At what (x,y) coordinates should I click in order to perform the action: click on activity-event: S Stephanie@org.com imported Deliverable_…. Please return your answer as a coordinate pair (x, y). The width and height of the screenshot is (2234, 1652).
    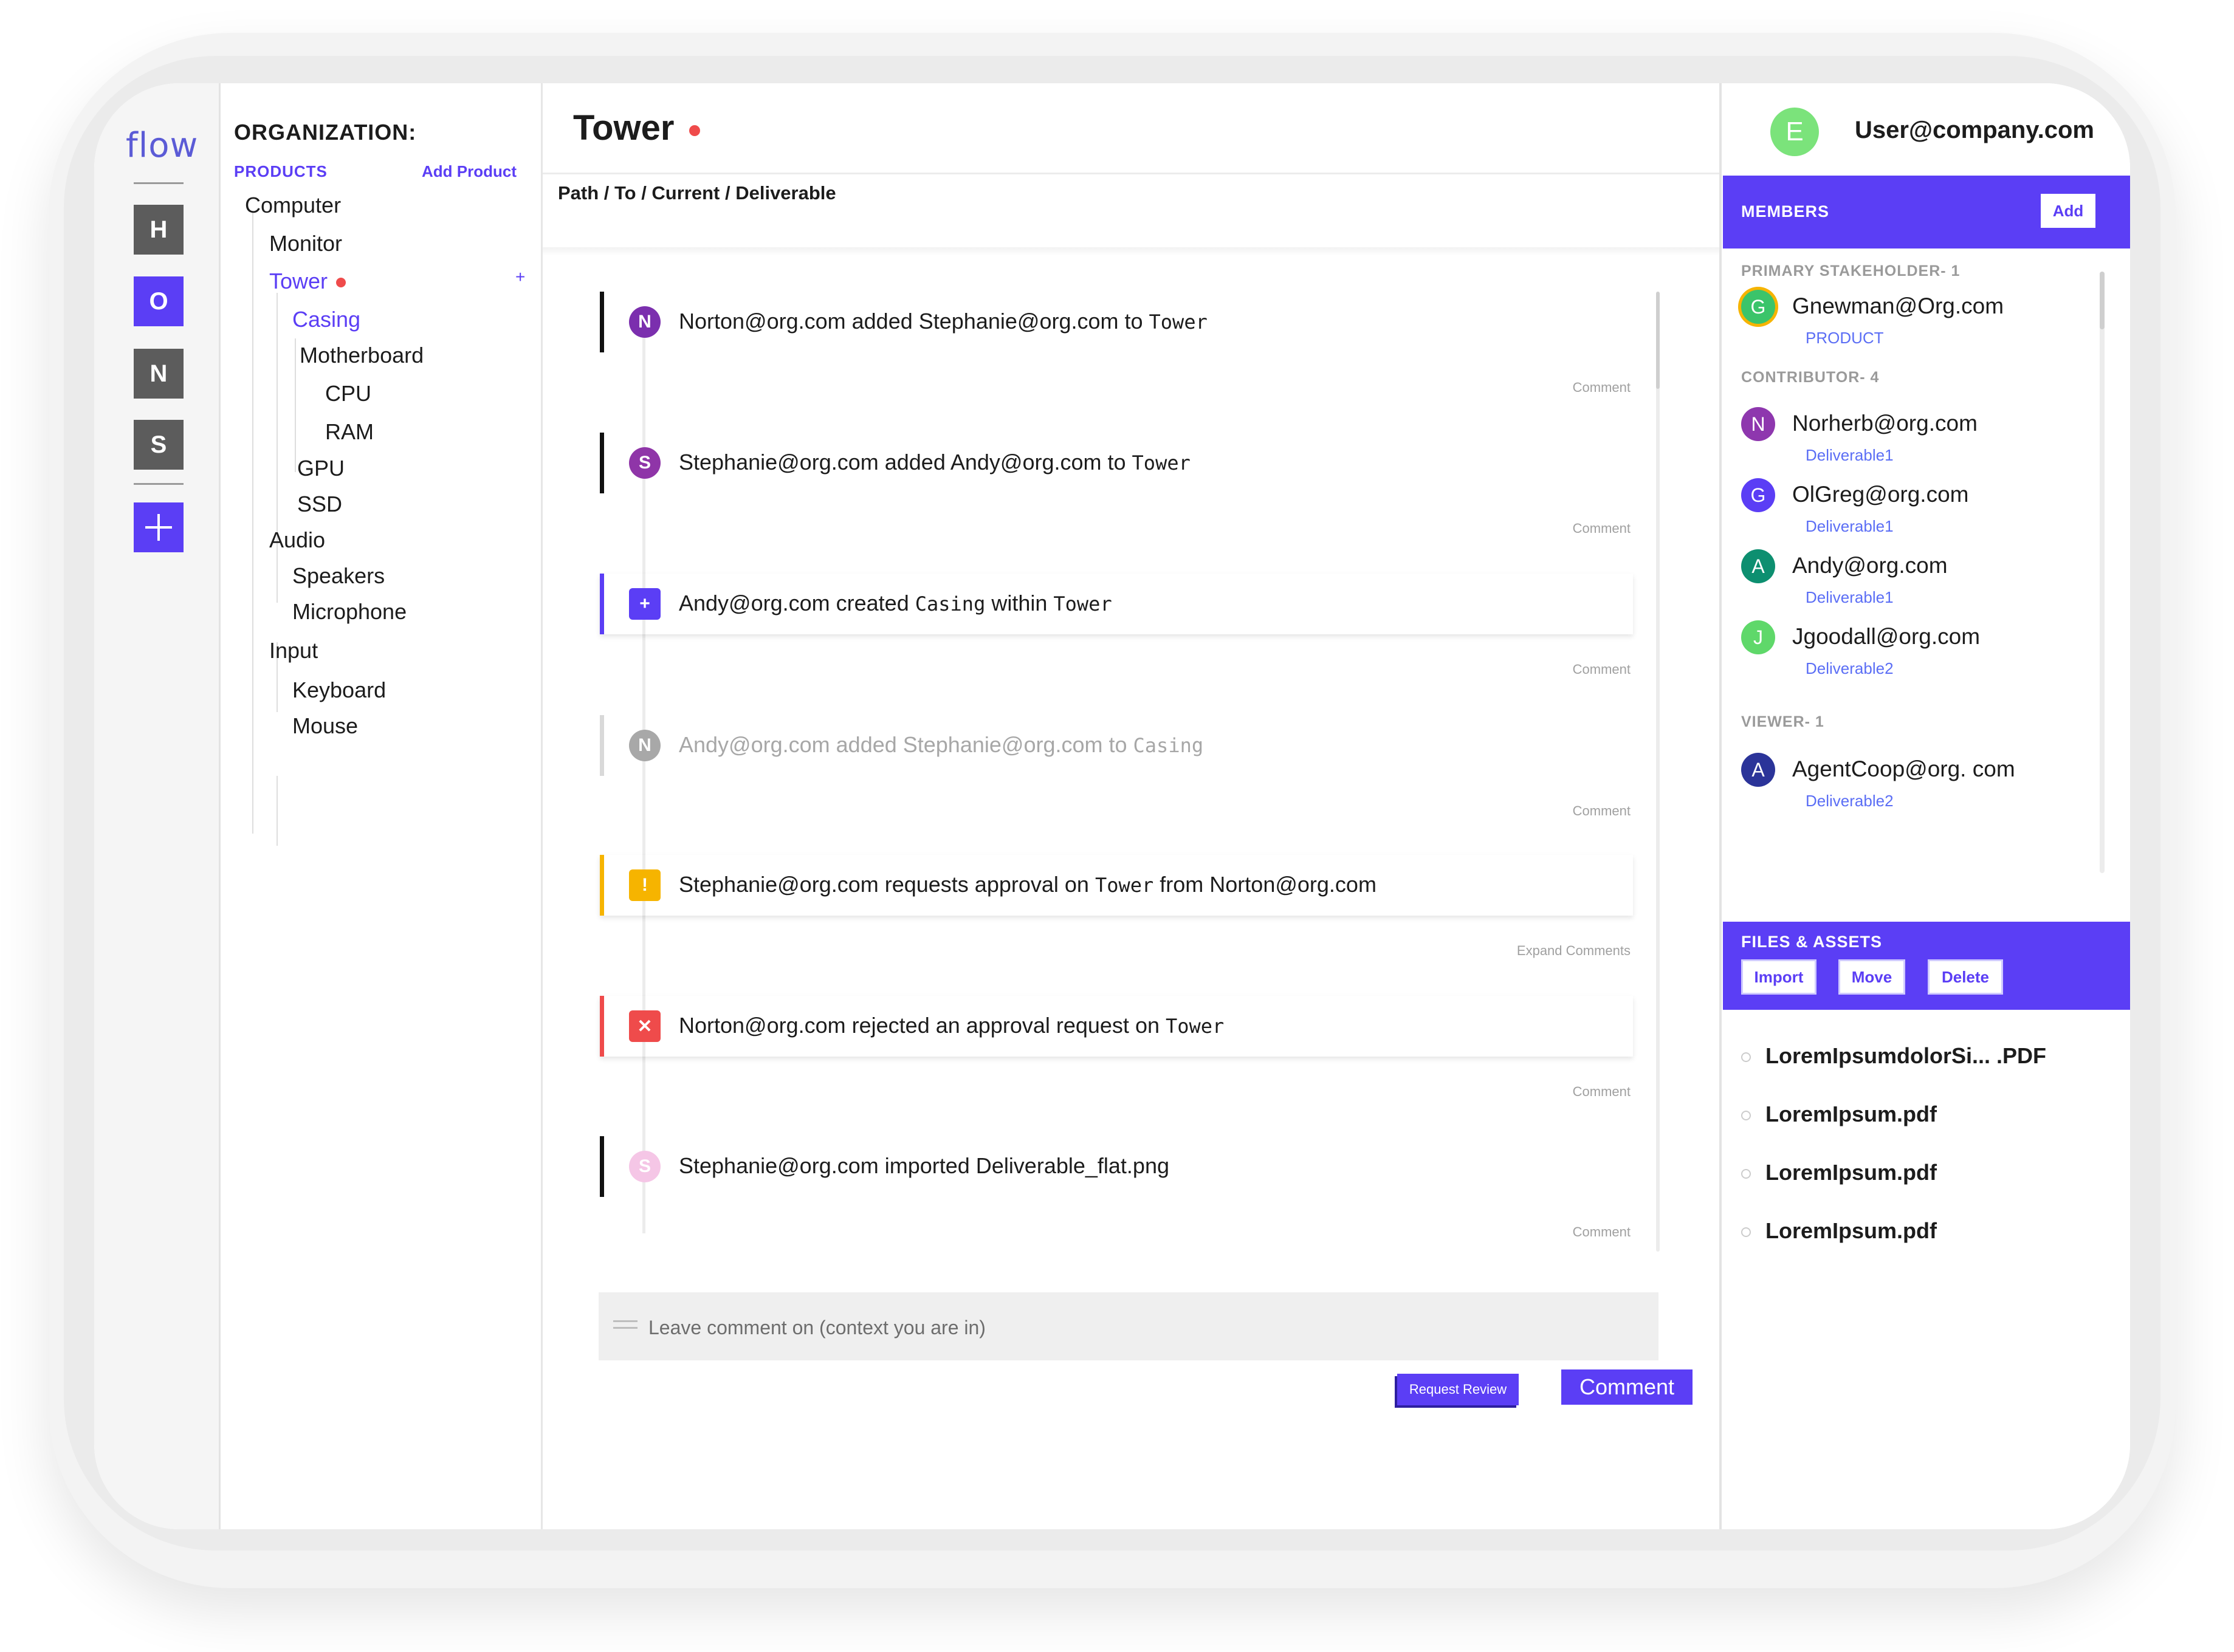
    Looking at the image, I should click on (1116, 1166).